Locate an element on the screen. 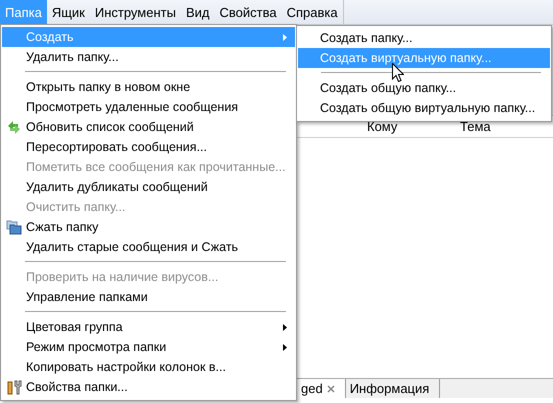 The image size is (553, 403). menu-bar-item: Инструменты is located at coordinates (135, 12).